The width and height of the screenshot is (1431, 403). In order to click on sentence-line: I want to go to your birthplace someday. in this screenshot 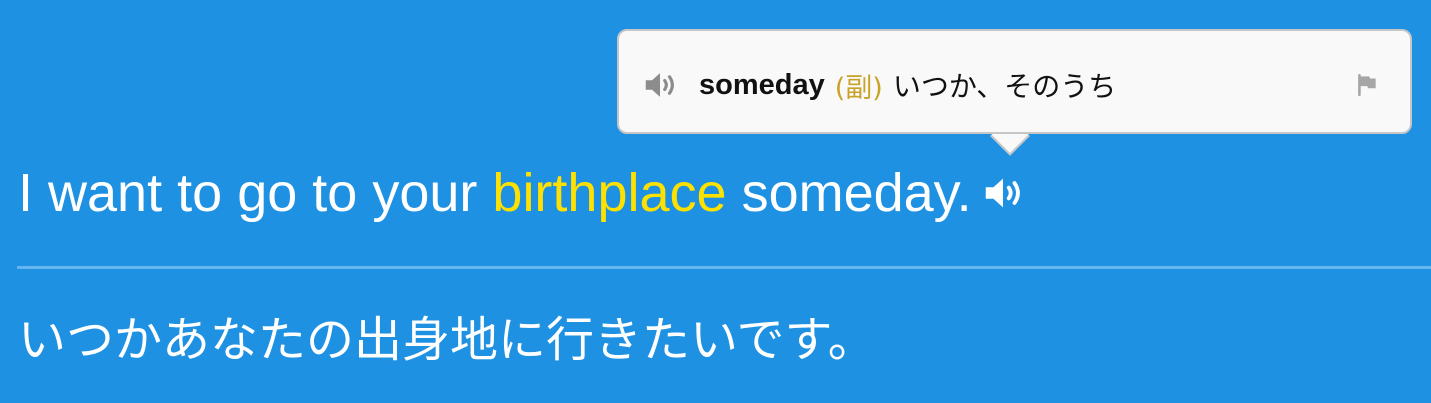, I will do `click(522, 193)`.